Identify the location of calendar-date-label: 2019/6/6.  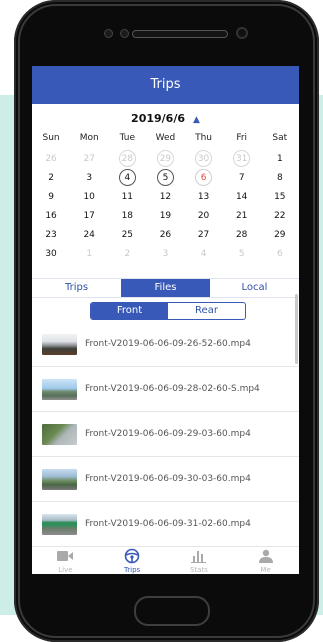
(158, 118).